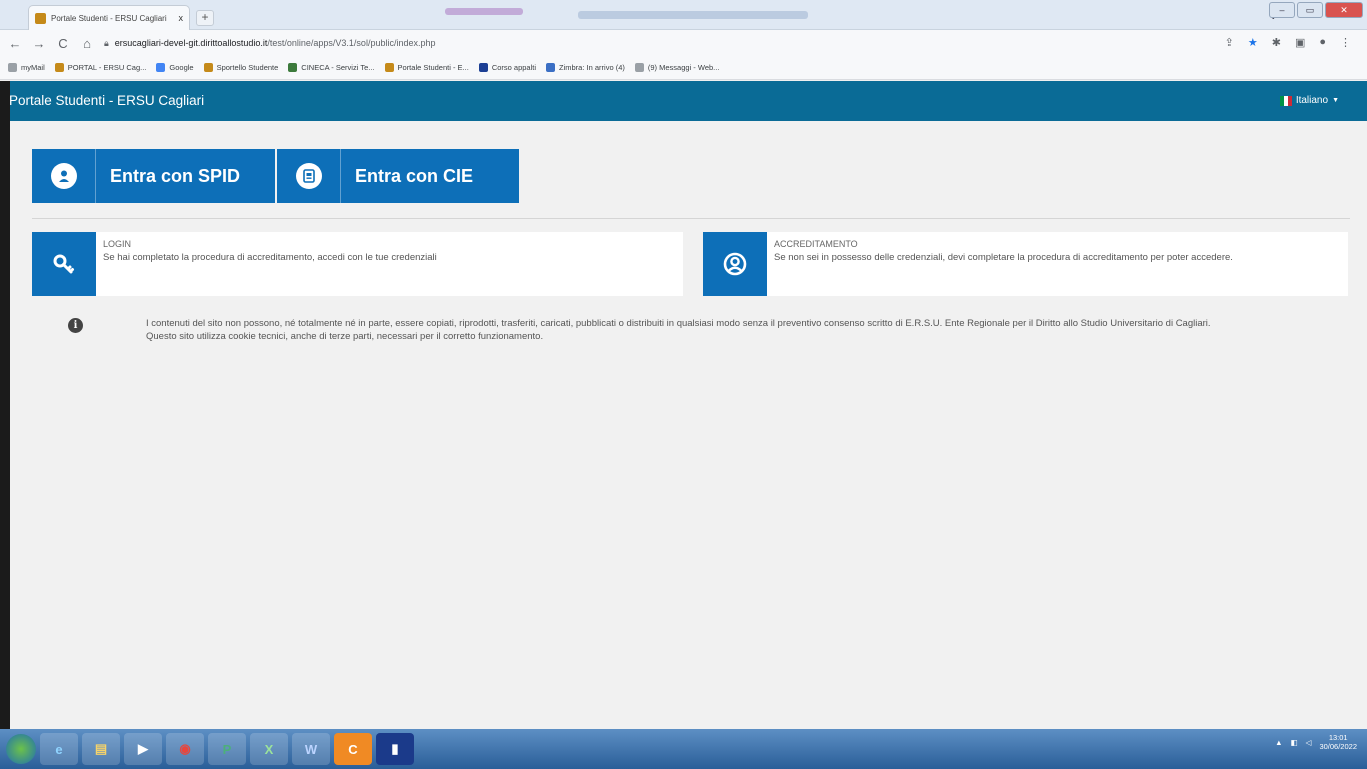 This screenshot has height=769, width=1367. I want to click on file-explorer-icon: ▤, so click(101, 749).